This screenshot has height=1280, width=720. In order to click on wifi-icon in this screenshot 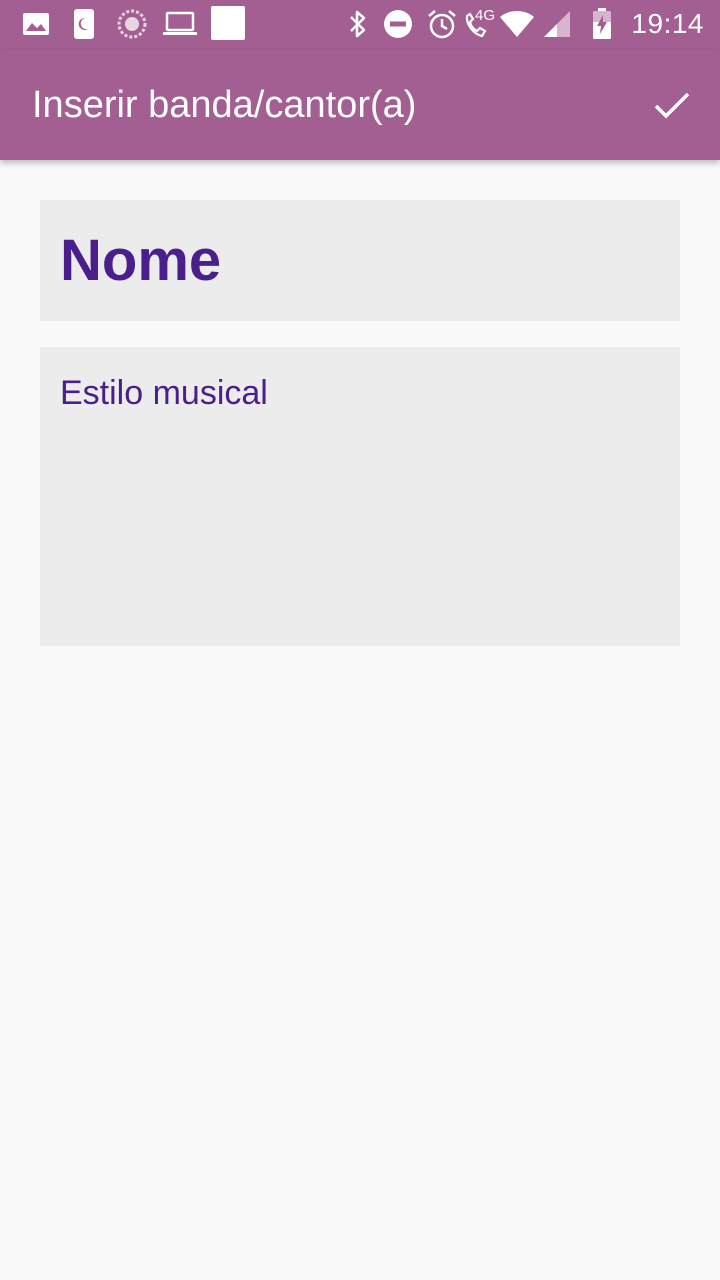, I will do `click(517, 24)`.